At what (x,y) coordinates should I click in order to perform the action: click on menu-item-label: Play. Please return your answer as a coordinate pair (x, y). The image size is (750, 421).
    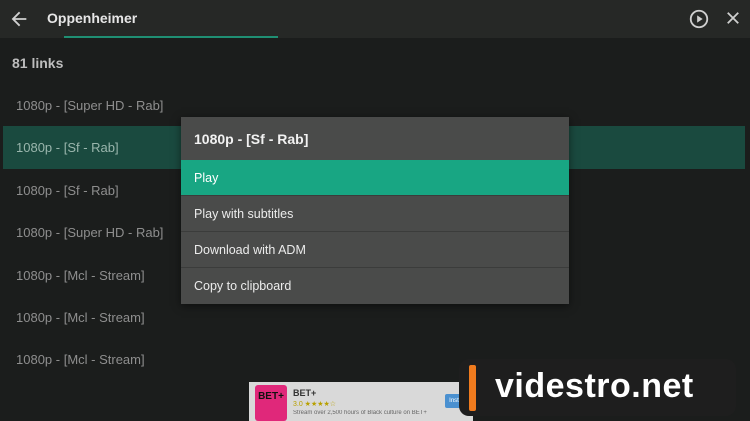
    Looking at the image, I should click on (206, 178).